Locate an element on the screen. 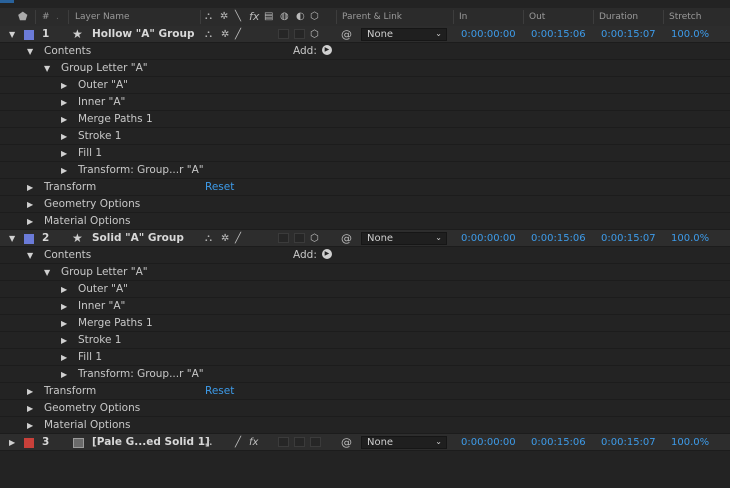  stretch-header: Stretch is located at coordinates (685, 17).